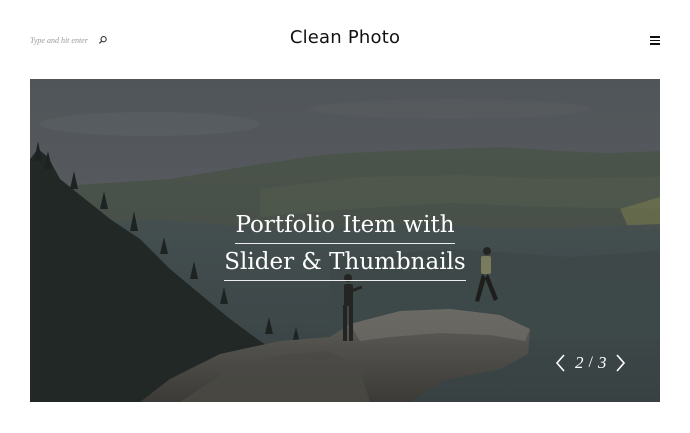  I want to click on slide-counter: 2 / 3, so click(590, 363).